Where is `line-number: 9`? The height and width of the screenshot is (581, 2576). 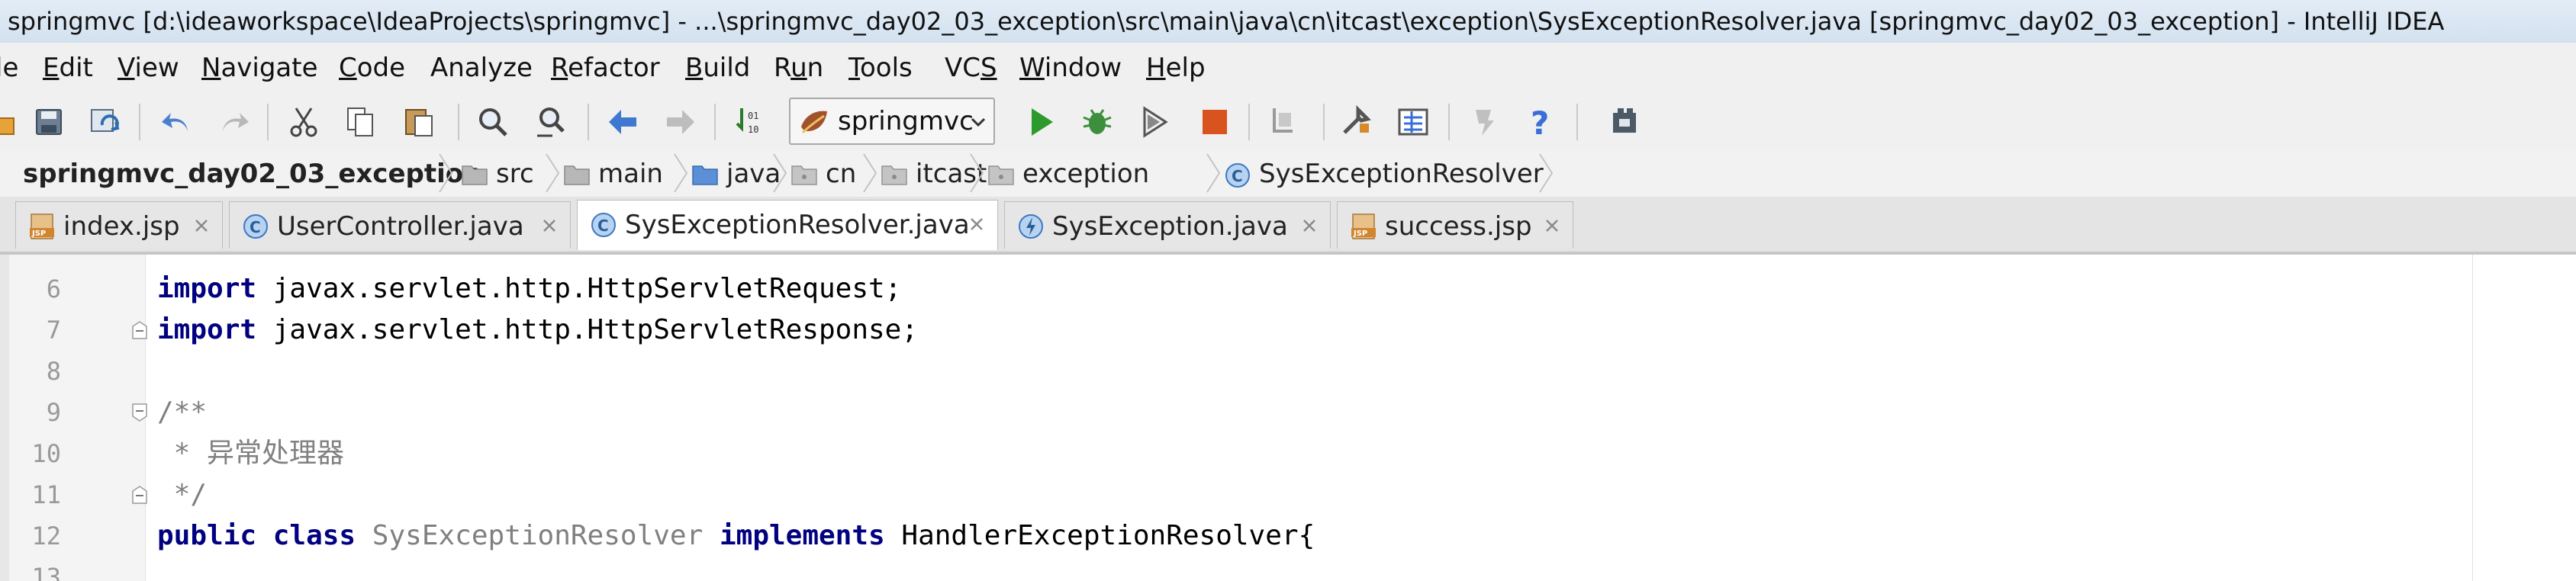 line-number: 9 is located at coordinates (53, 413).